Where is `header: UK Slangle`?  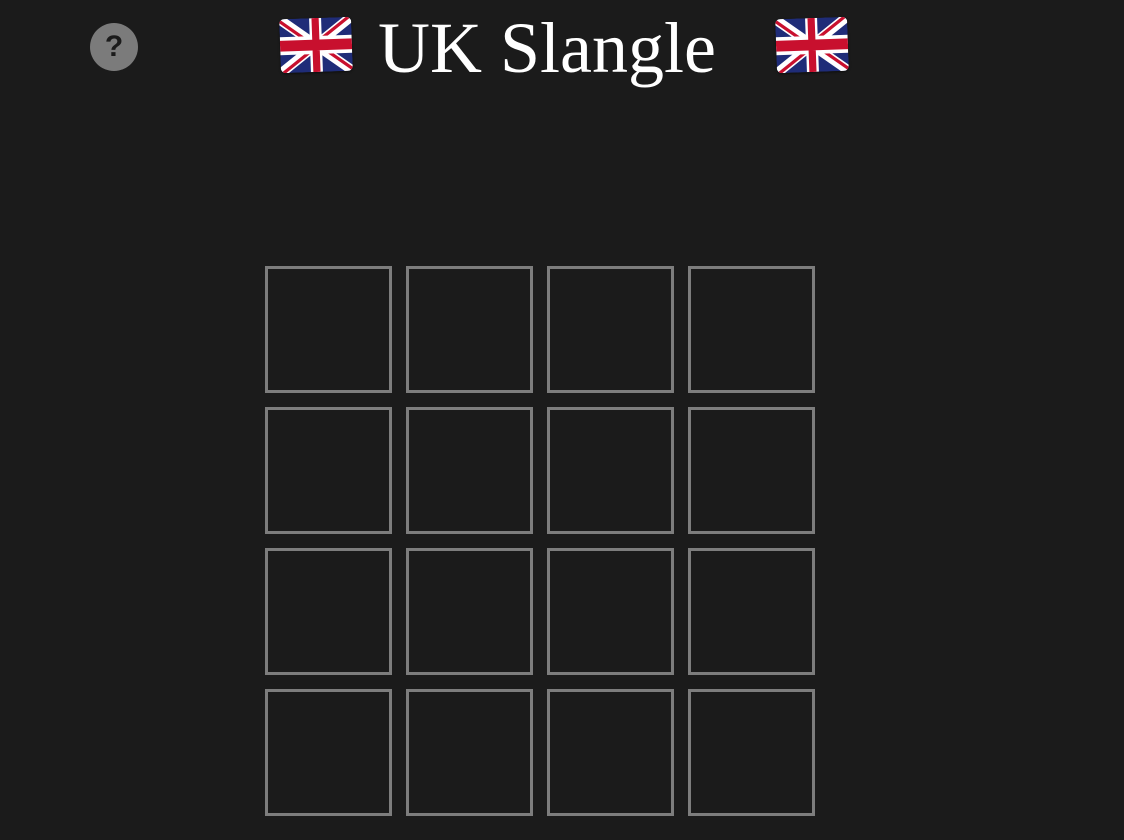
header: UK Slangle is located at coordinates (562, 48).